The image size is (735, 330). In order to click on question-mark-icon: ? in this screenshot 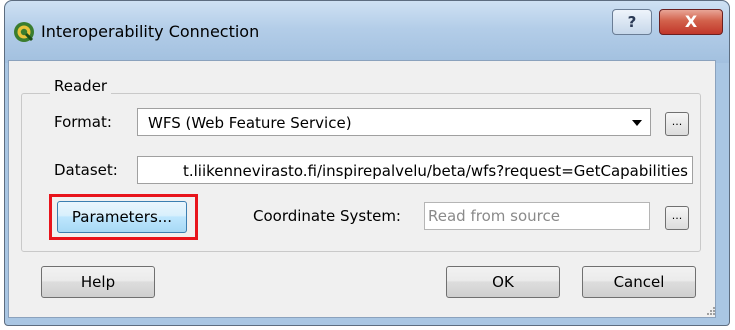, I will do `click(632, 22)`.